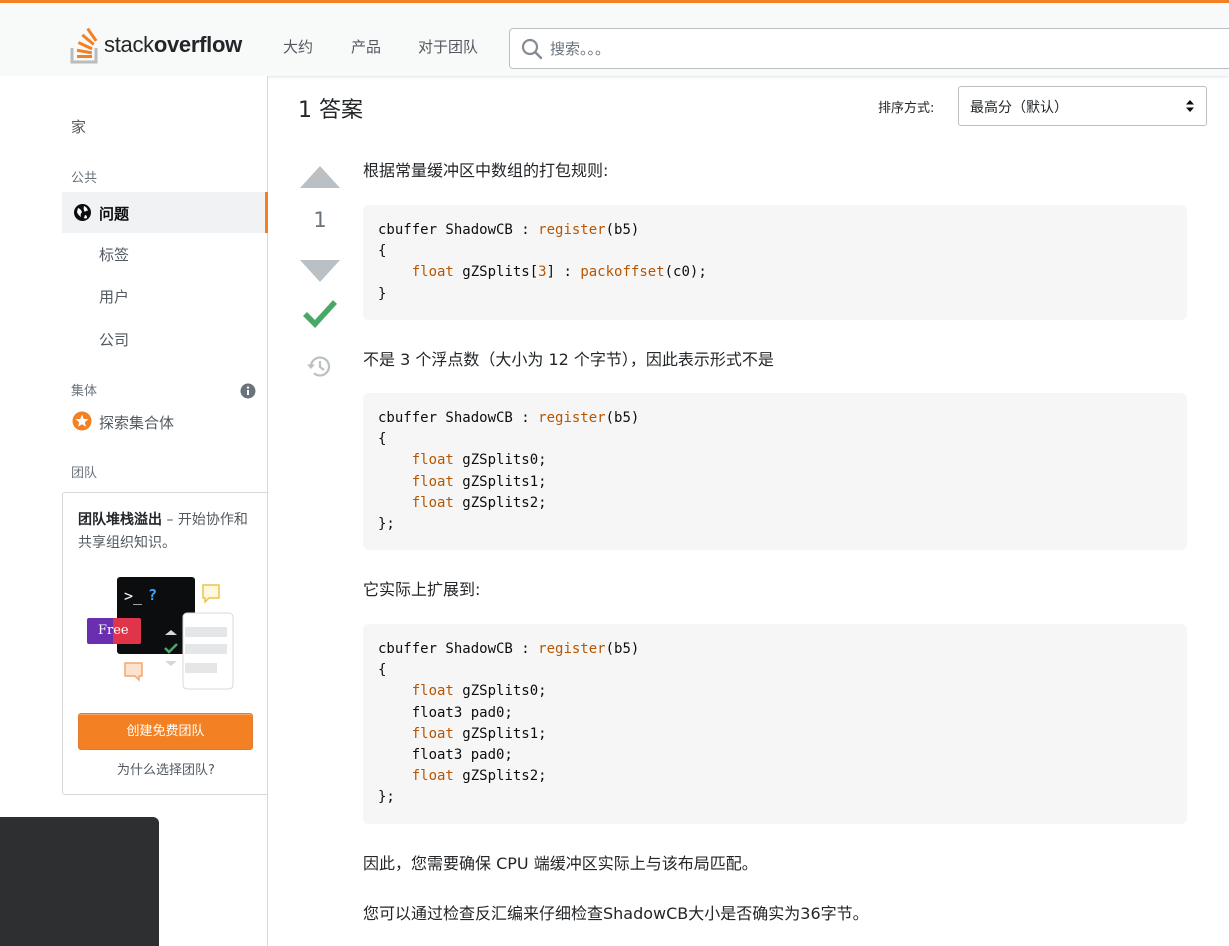 This screenshot has width=1229, height=946. What do you see at coordinates (84, 391) in the screenshot?
I see `sidebar-heading-collectives: 集体` at bounding box center [84, 391].